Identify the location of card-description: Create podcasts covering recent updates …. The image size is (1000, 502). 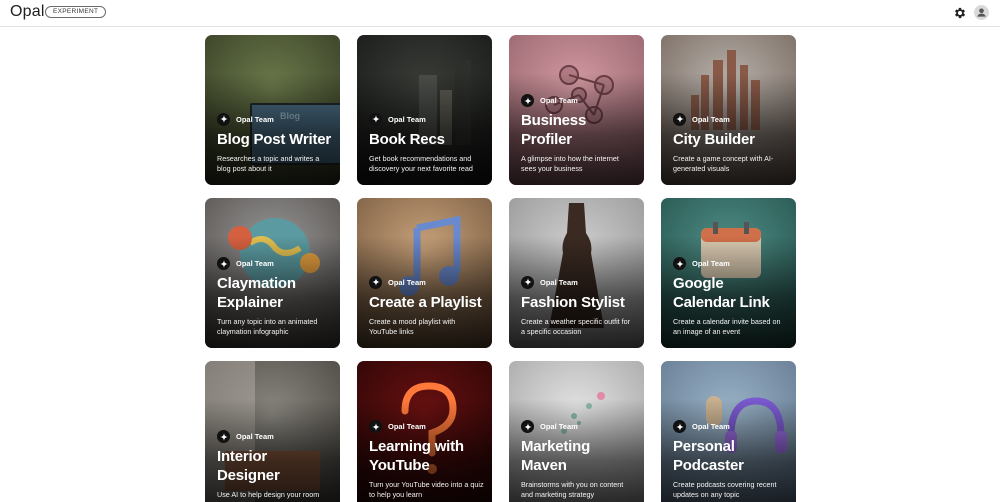
(725, 489).